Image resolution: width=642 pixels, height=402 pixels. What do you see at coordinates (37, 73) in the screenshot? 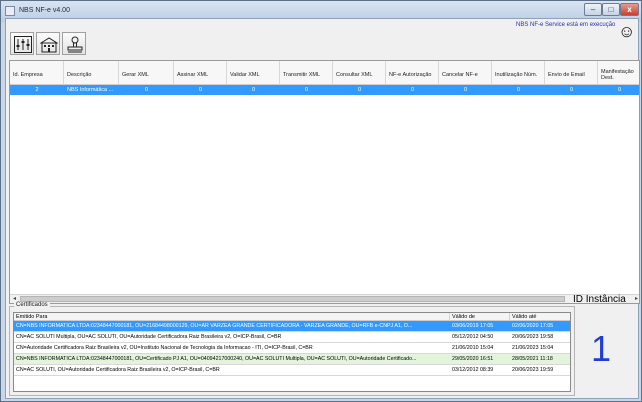
I see `column-header: Id. Empresa` at bounding box center [37, 73].